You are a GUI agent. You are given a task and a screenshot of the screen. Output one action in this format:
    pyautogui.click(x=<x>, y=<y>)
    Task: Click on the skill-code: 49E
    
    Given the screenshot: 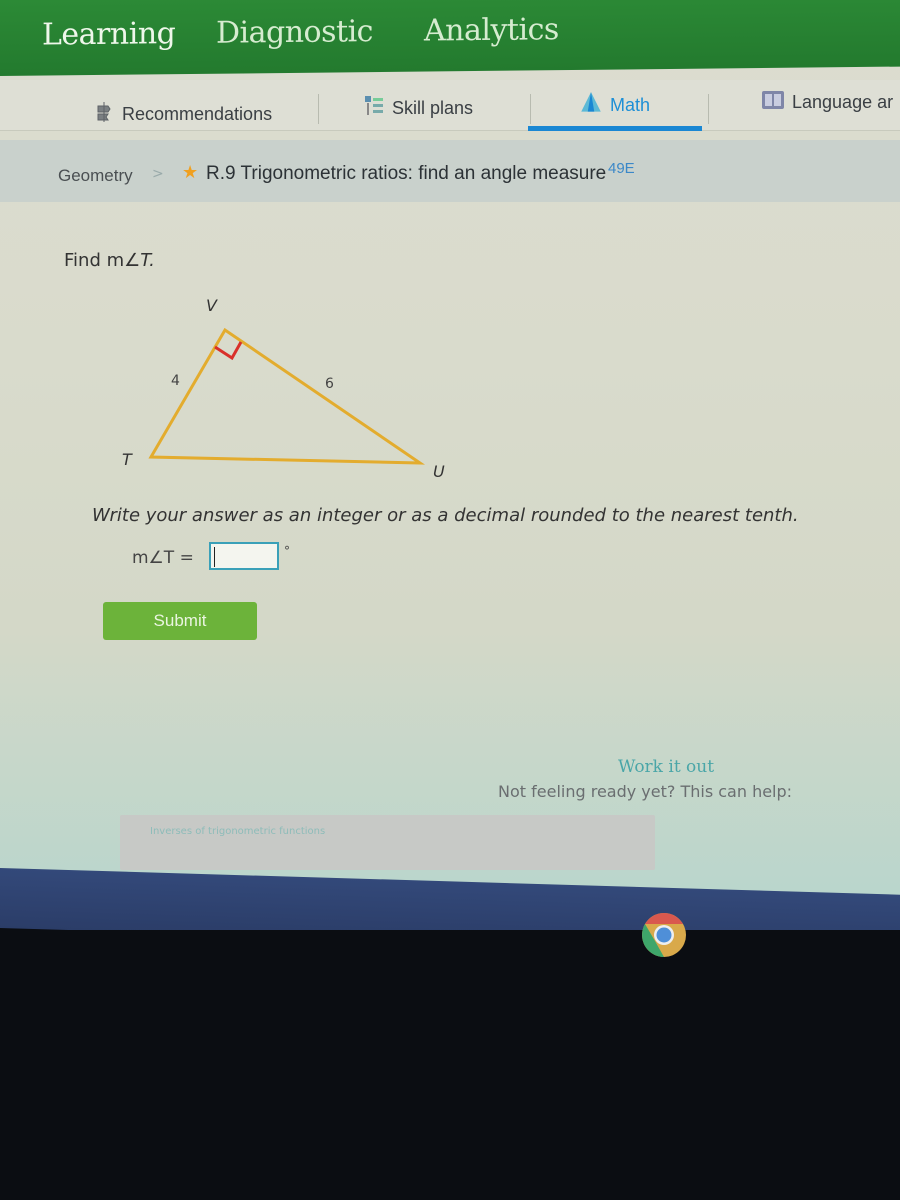 What is the action you would take?
    pyautogui.click(x=621, y=168)
    